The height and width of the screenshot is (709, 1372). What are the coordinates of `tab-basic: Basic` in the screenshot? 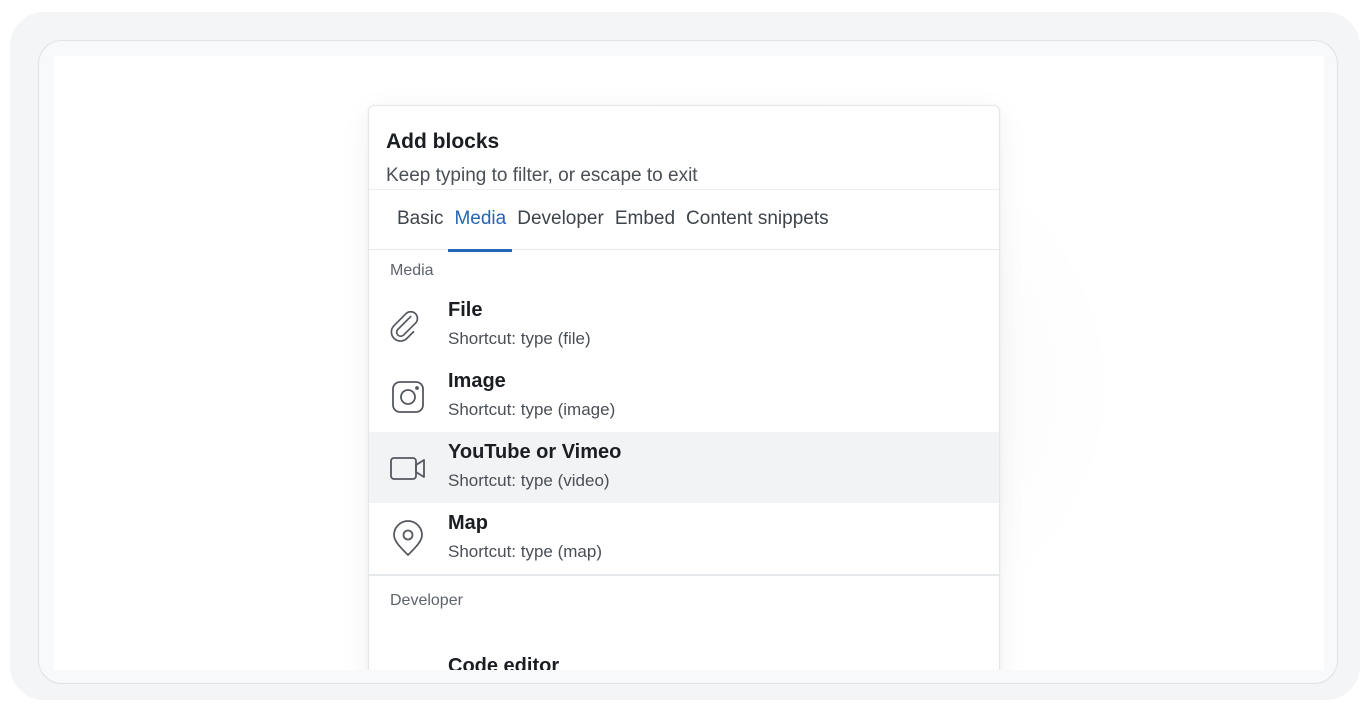 It's located at (420, 220).